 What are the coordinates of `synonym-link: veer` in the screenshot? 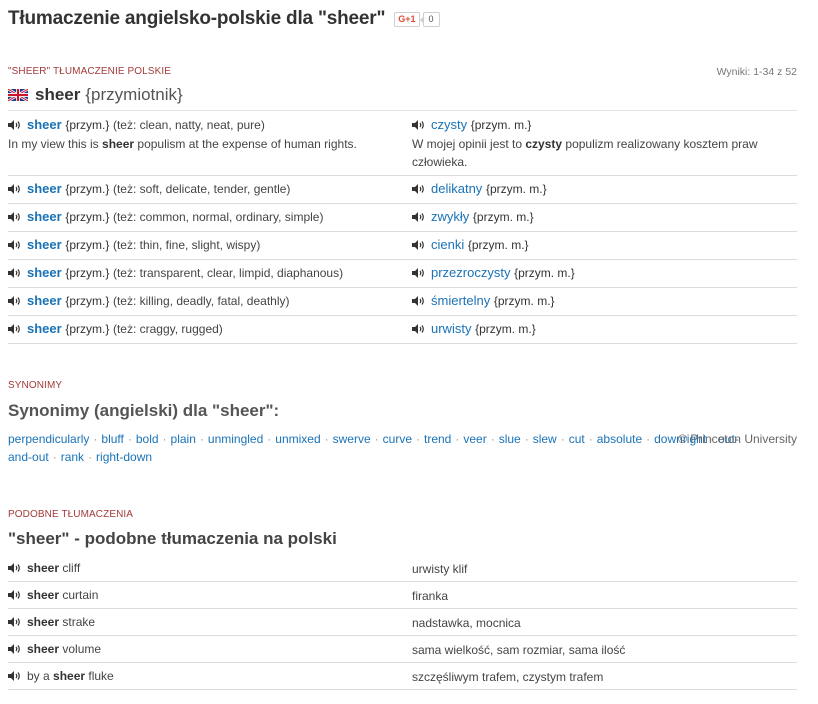 It's located at (474, 439).